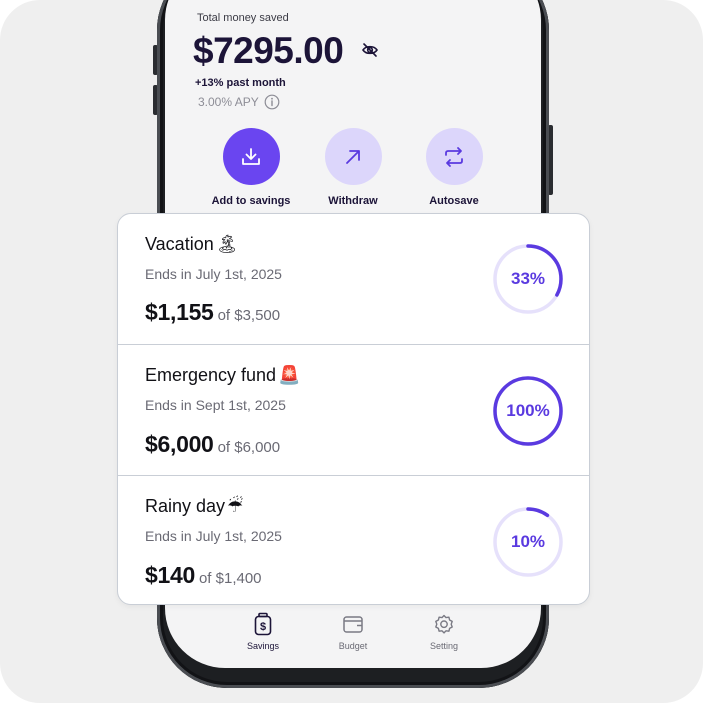 The height and width of the screenshot is (703, 703). I want to click on total-saved-amount: $7295.00, so click(268, 50).